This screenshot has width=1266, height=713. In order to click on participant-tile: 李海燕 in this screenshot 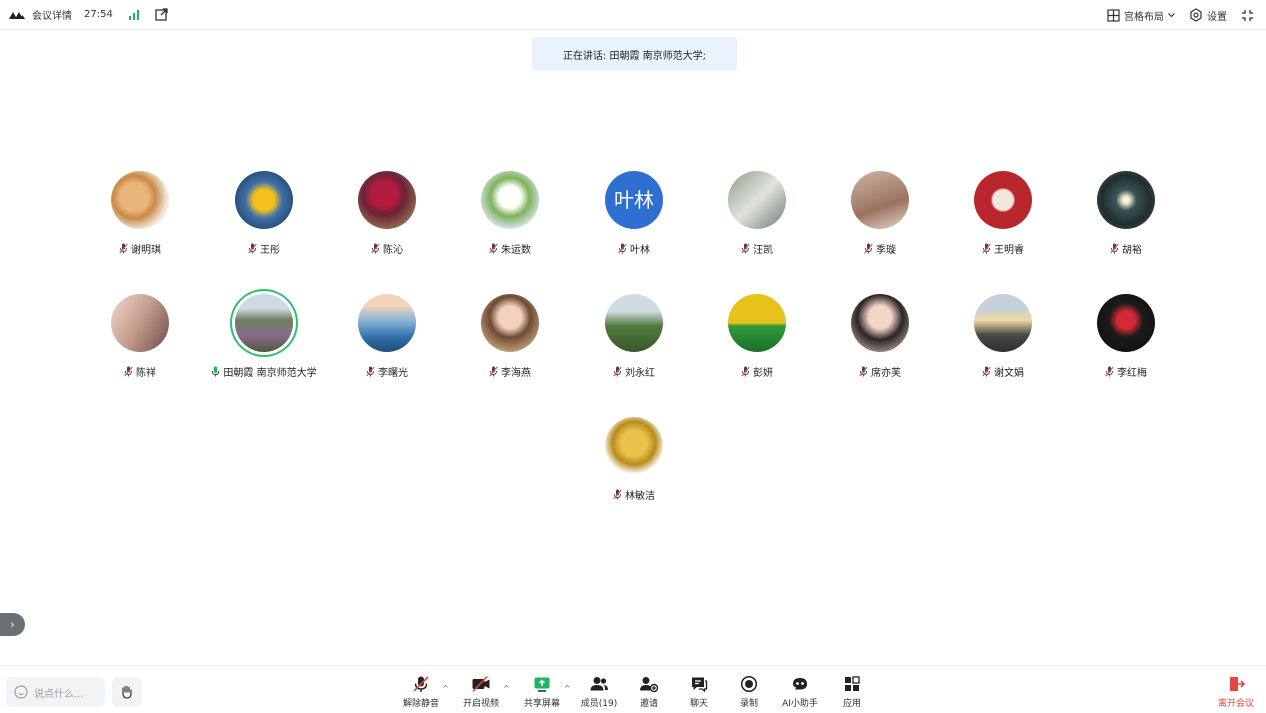, I will do `click(510, 336)`.